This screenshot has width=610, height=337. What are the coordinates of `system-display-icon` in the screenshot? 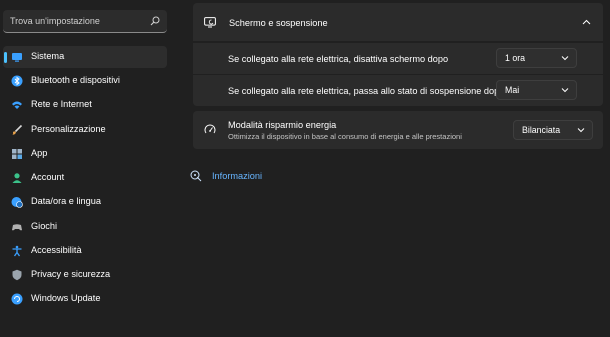 It's located at (17, 57).